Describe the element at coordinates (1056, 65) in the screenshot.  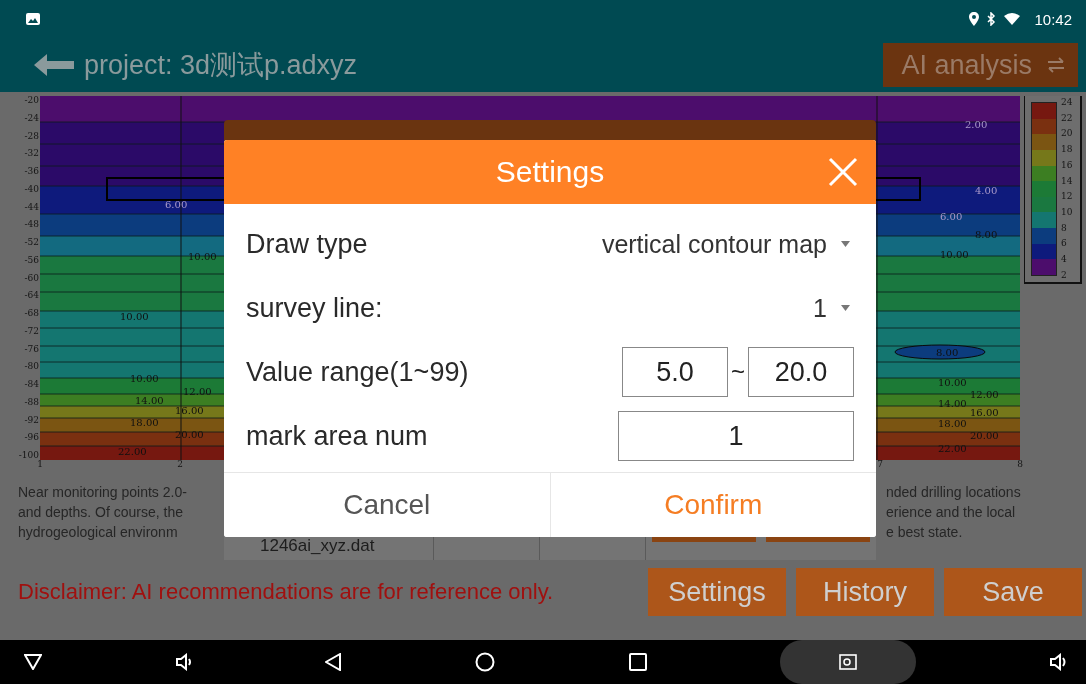
I see `swap-icon` at that location.